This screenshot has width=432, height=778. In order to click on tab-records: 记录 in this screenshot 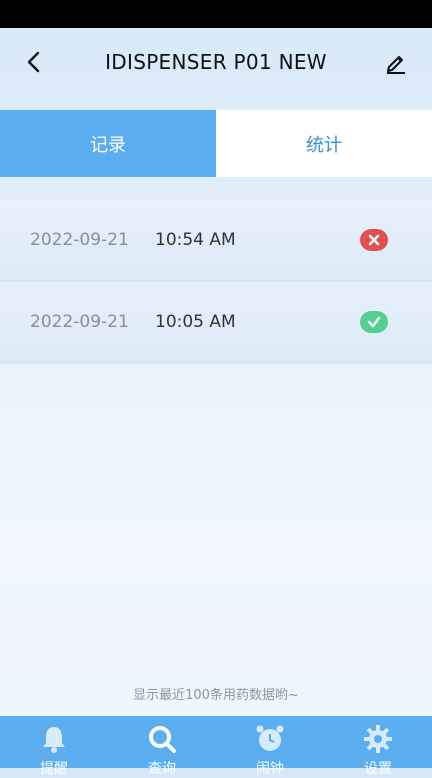, I will do `click(108, 143)`.